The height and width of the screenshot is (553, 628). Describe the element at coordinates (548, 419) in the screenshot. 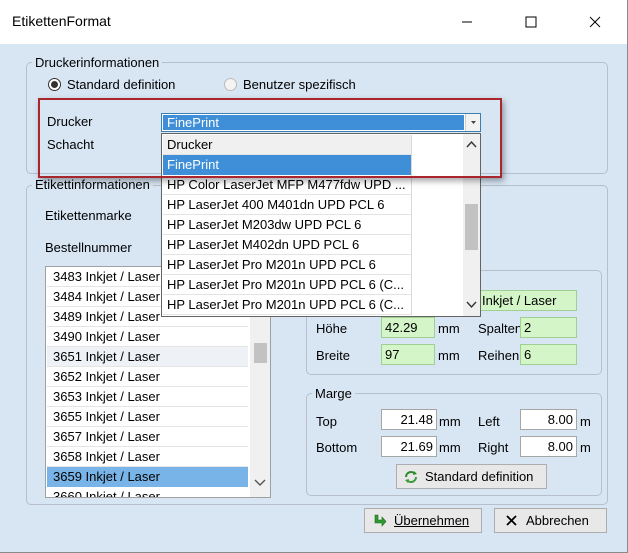

I see `margin-left-field: 8.00` at that location.